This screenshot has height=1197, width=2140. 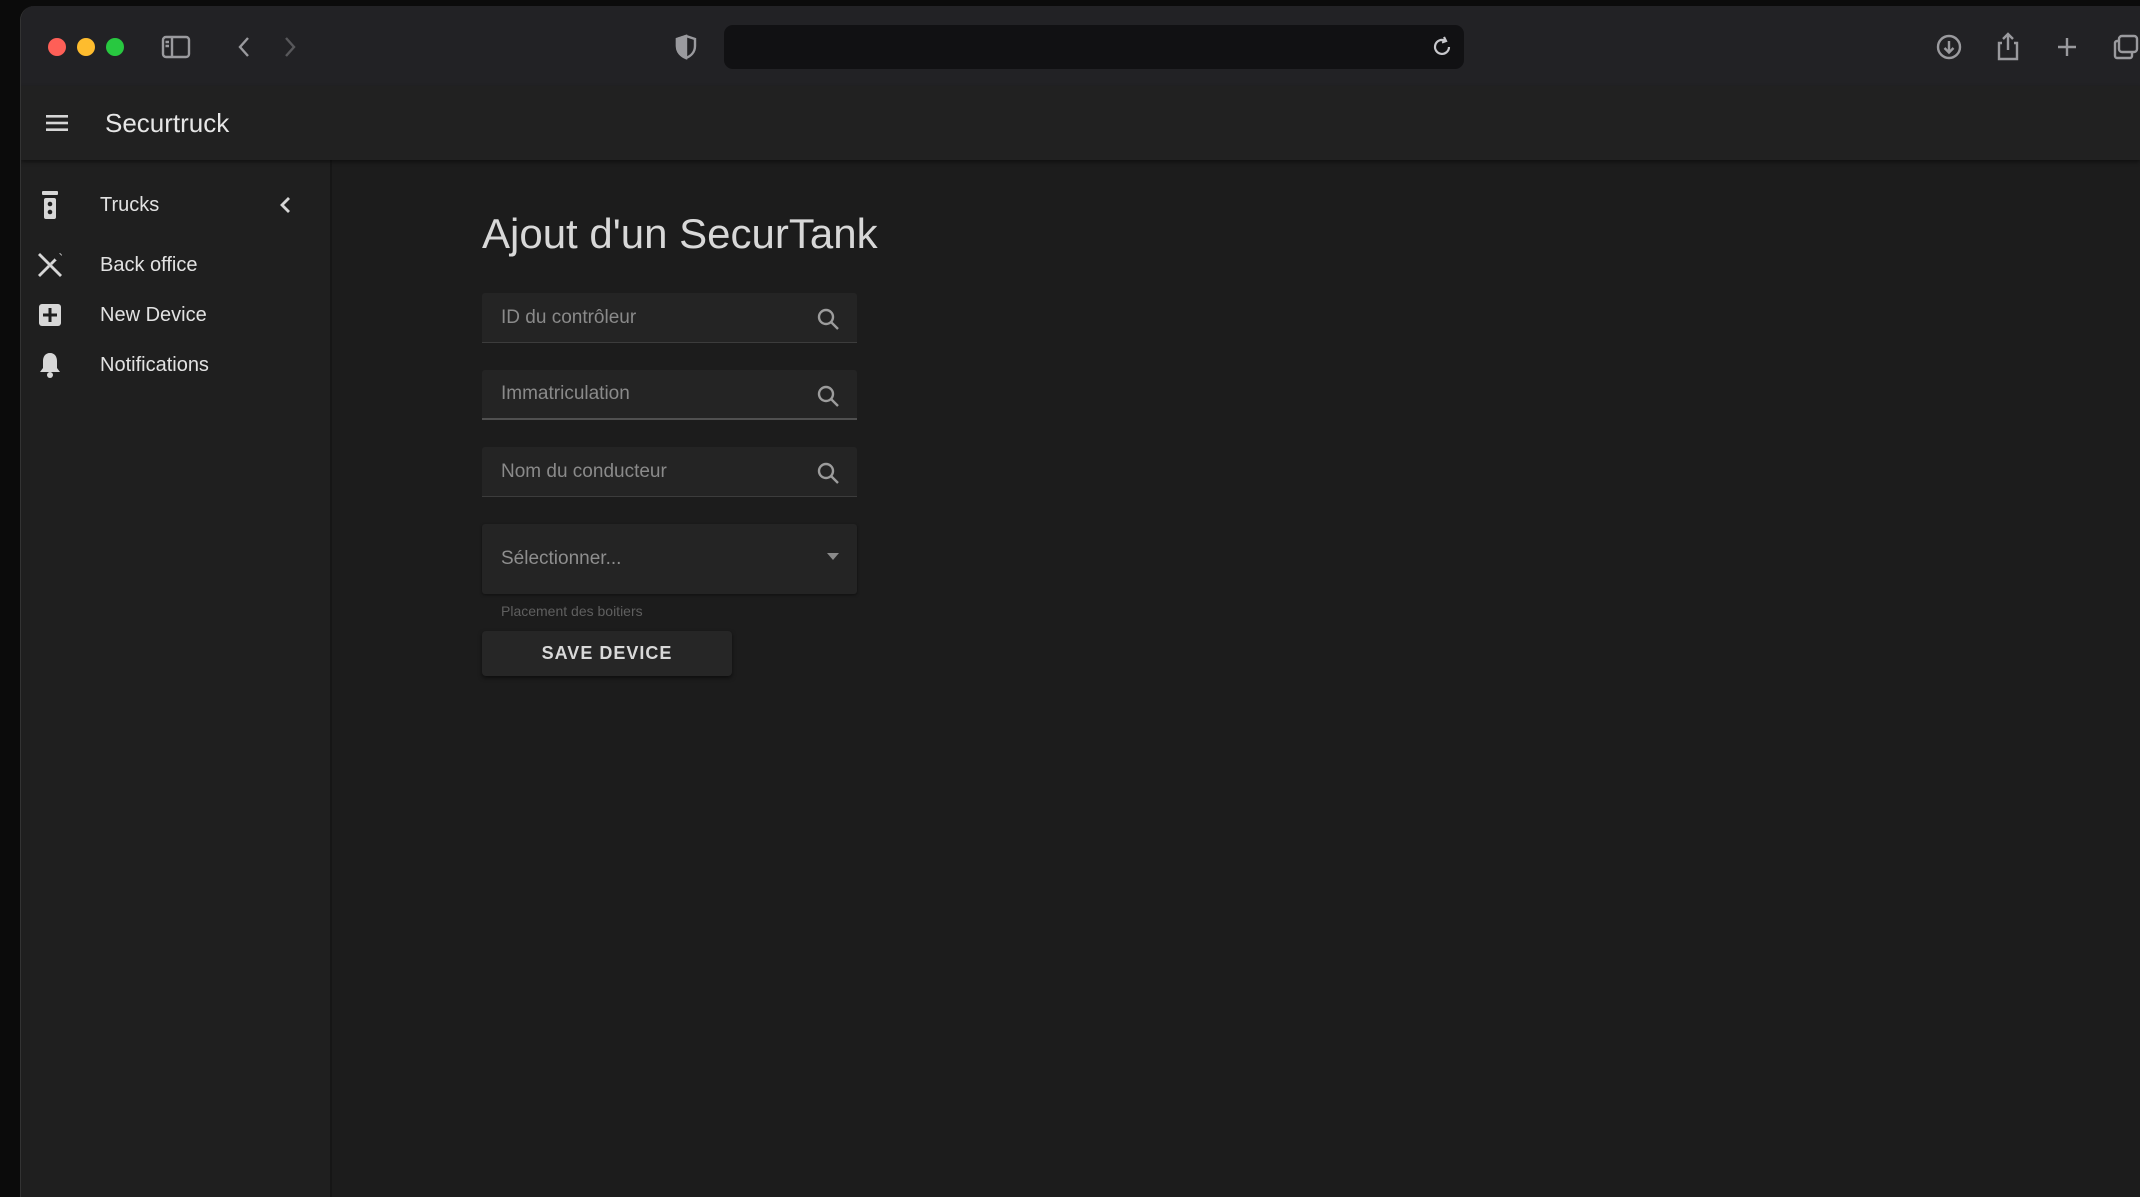 I want to click on sidebar-item-label: Trucks, so click(x=130, y=204).